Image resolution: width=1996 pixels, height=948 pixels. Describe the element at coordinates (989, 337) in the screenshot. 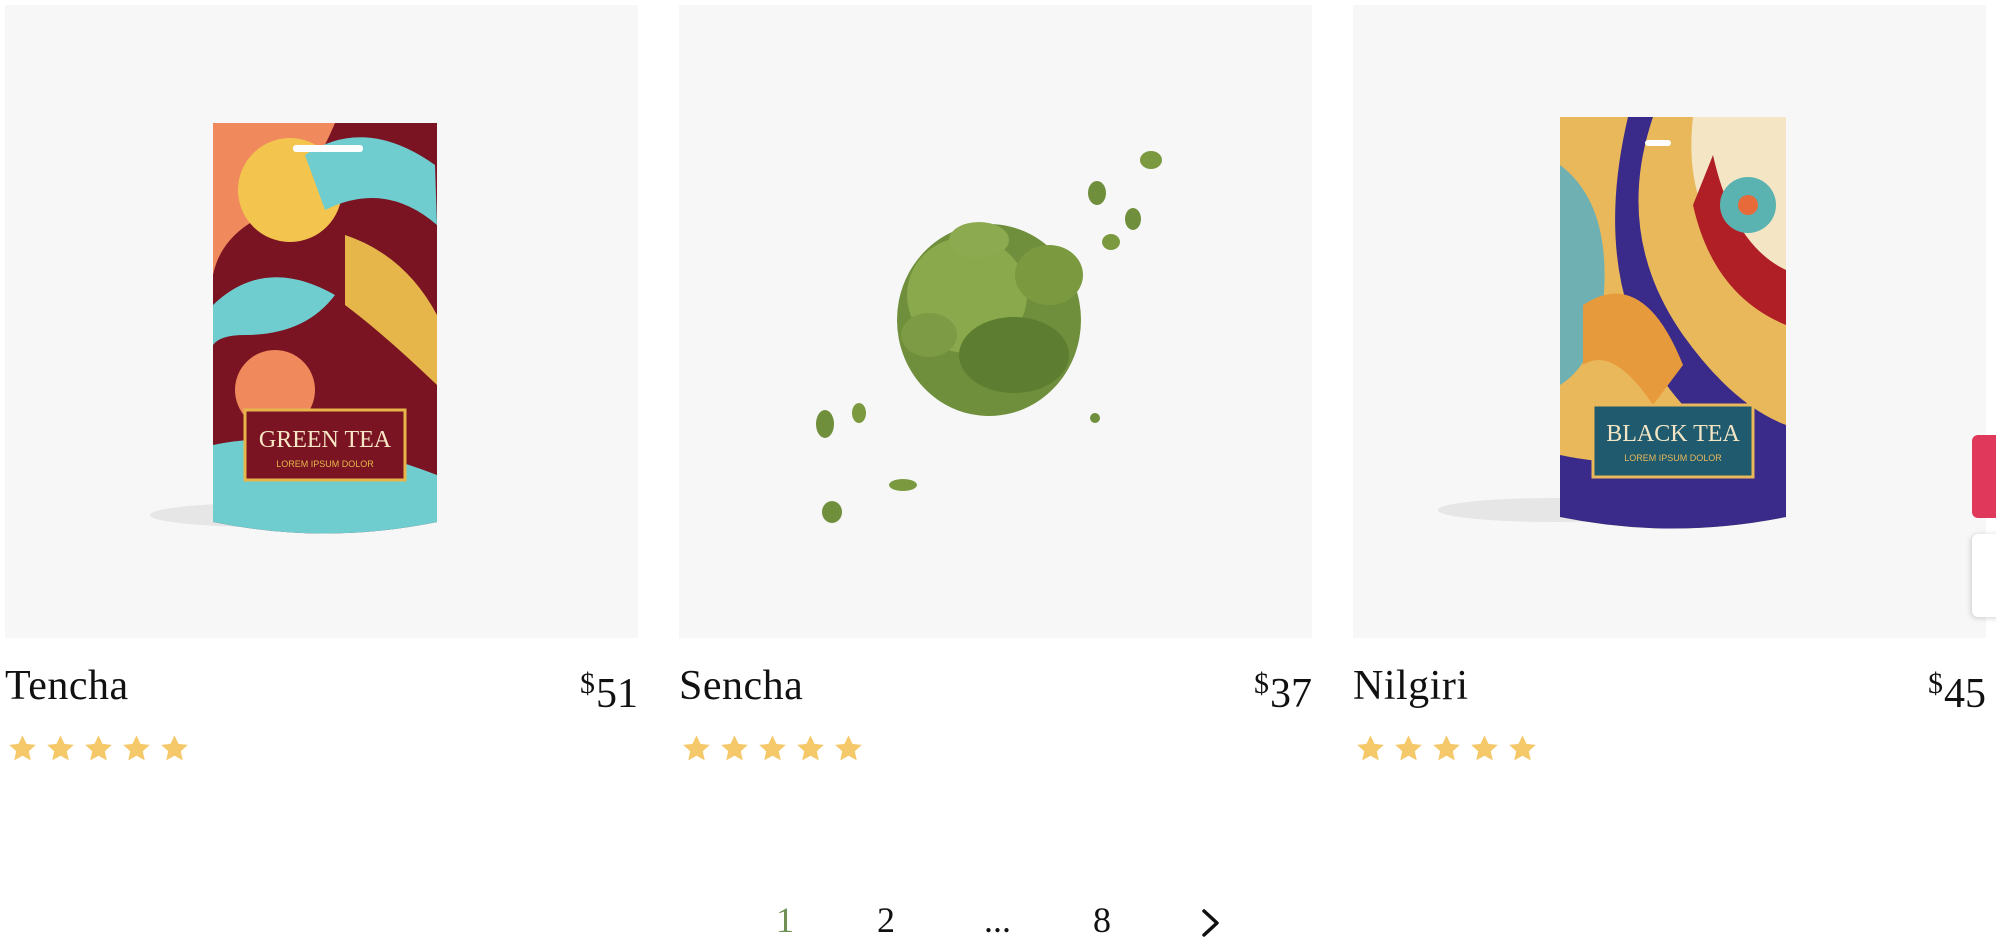

I see `loose-leaf-tea-illustration` at that location.